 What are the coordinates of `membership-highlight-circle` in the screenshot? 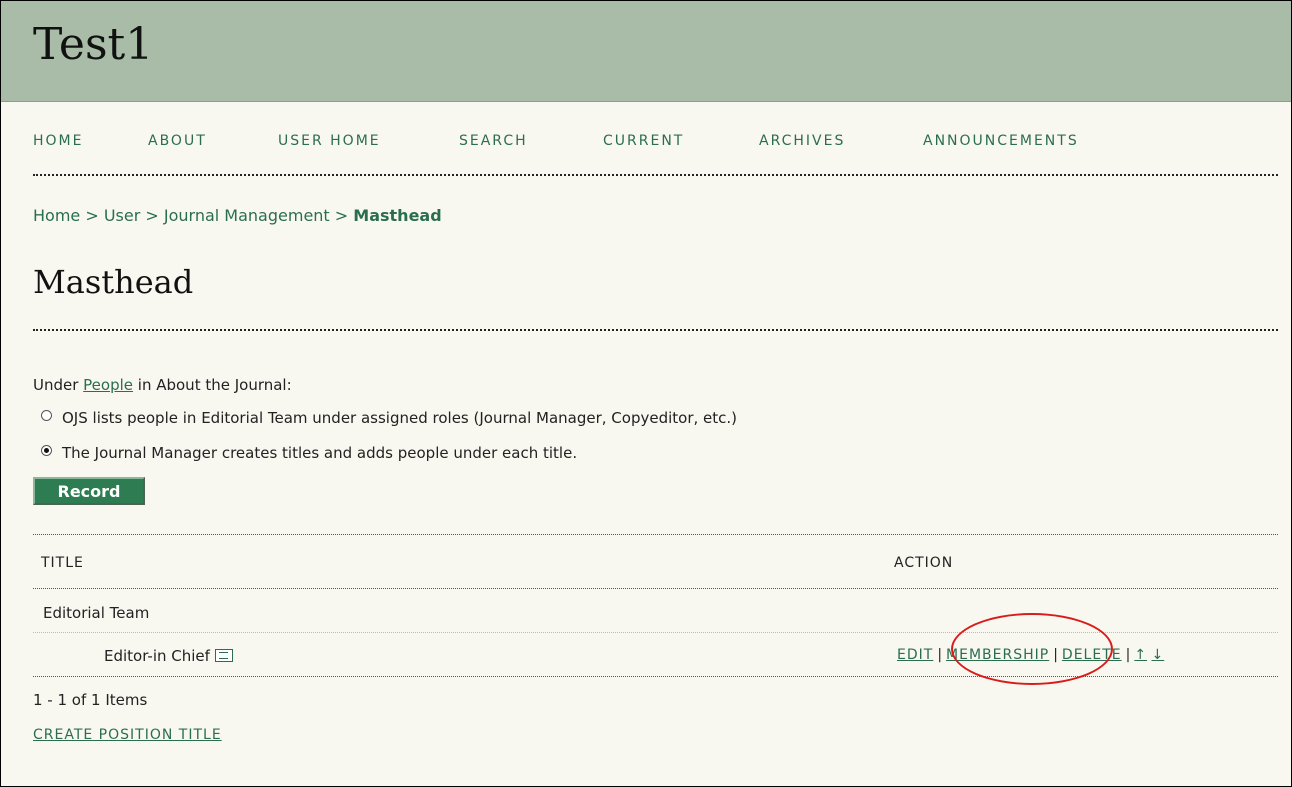 It's located at (1032, 649).